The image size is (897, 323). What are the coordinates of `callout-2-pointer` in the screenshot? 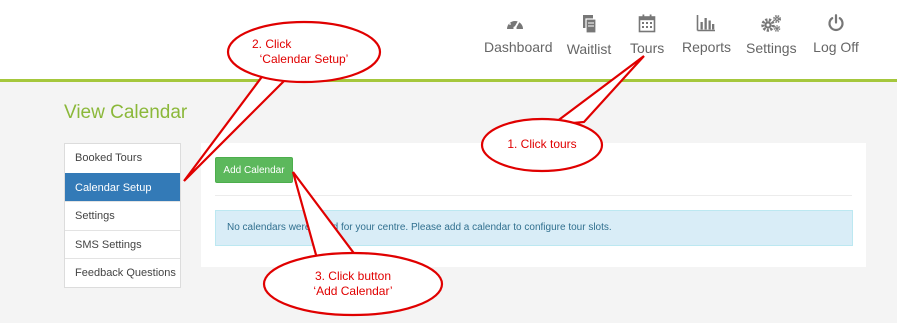 It's located at (240, 123).